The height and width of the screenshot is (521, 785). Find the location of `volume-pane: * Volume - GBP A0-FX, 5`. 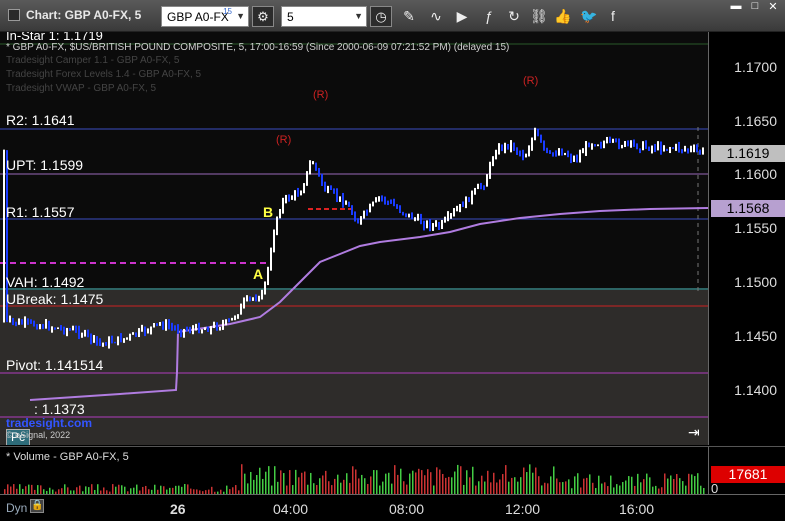

volume-pane: * Volume - GBP A0-FX, 5 is located at coordinates (354, 470).